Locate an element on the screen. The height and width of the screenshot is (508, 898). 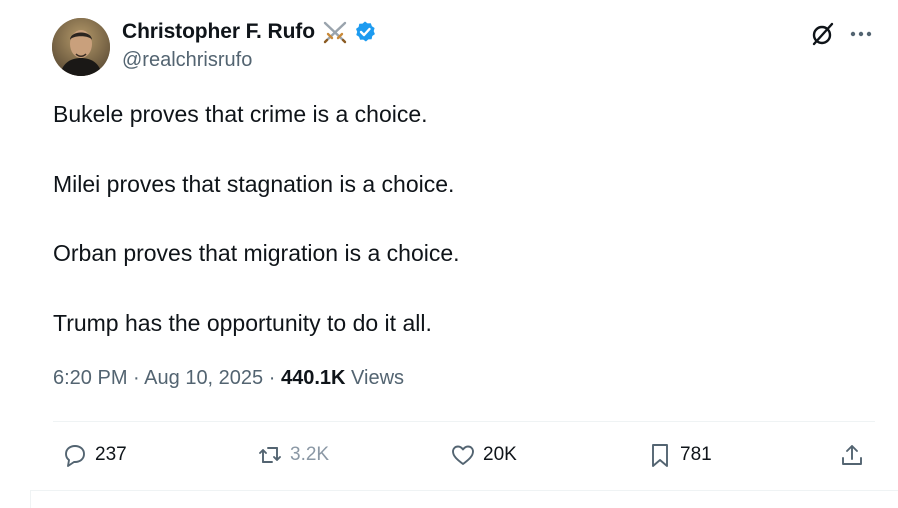
heart-icon is located at coordinates (463, 455).